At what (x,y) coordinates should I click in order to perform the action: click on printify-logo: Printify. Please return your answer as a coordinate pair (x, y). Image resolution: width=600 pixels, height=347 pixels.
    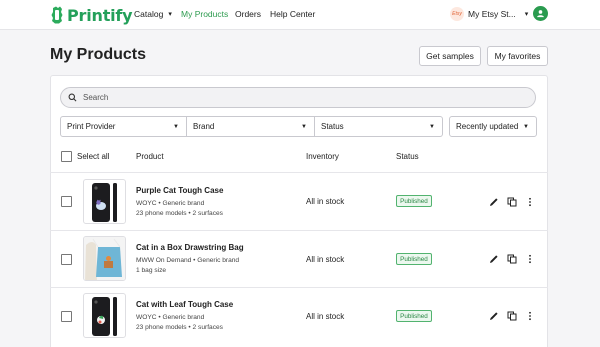
    Looking at the image, I should click on (91, 15).